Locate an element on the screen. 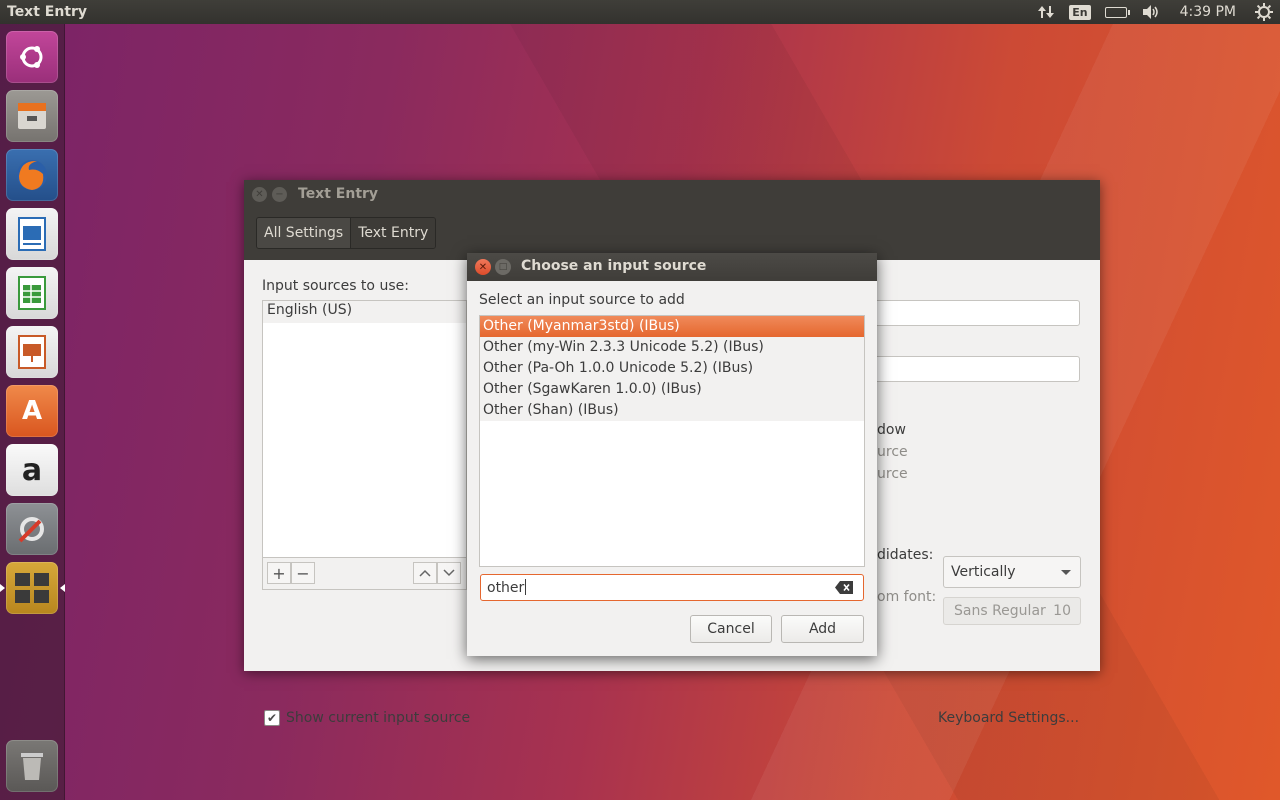 The width and height of the screenshot is (1280, 800). launcher-system-settings is located at coordinates (32, 529).